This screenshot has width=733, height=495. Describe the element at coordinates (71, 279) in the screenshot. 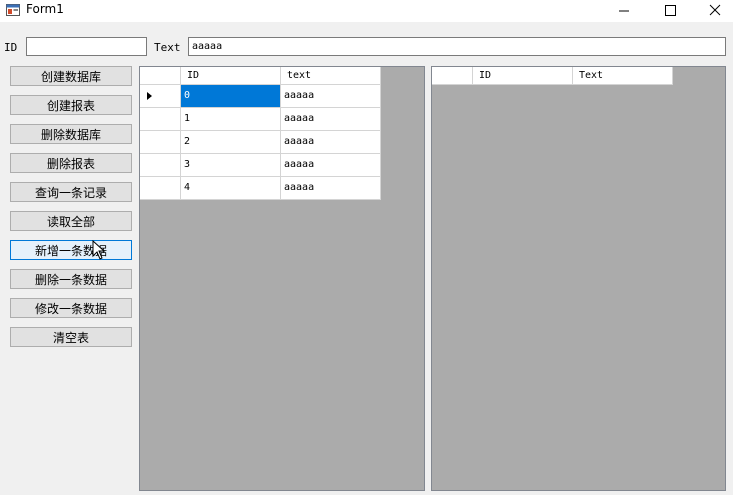

I see `delete-record-button: 删除一条数据` at that location.